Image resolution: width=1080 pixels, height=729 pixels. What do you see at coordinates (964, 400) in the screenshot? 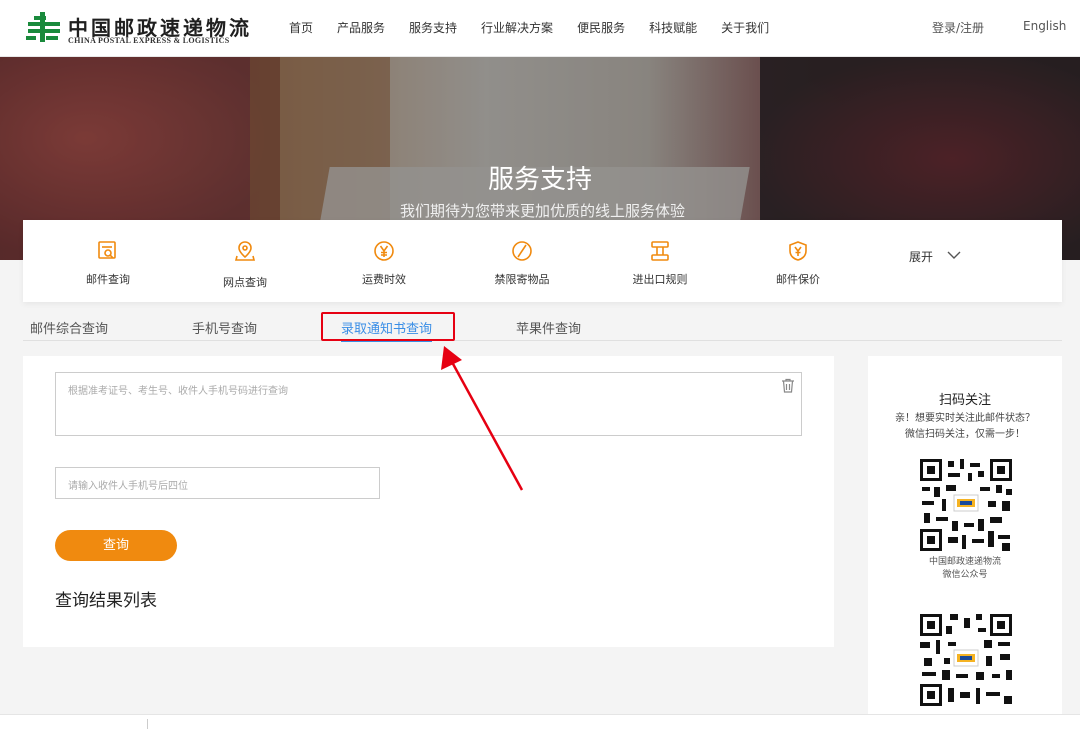
I see `sidebar-title: 扫码关注` at bounding box center [964, 400].